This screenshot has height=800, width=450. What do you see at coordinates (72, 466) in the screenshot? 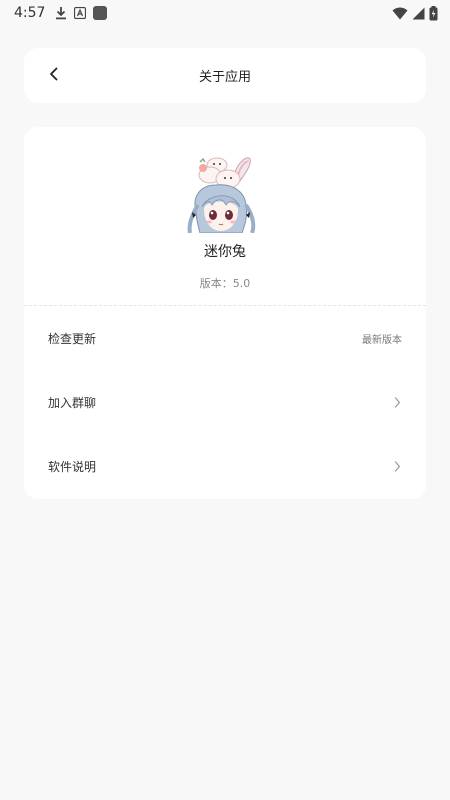
I see `menu-item-label: 软件说明` at bounding box center [72, 466].